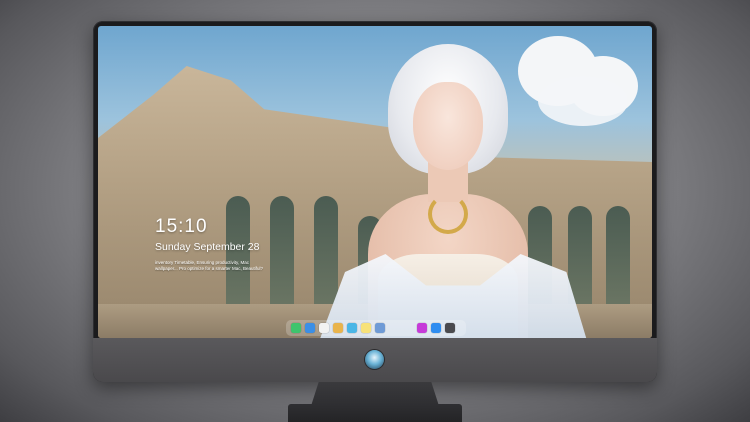  What do you see at coordinates (352, 328) in the screenshot?
I see `files-icon` at bounding box center [352, 328].